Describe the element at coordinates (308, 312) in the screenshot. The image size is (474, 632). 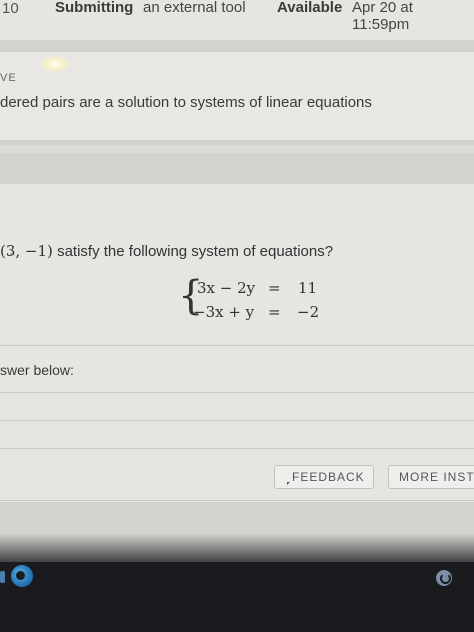
I see `equation-2-rhs: −2` at that location.